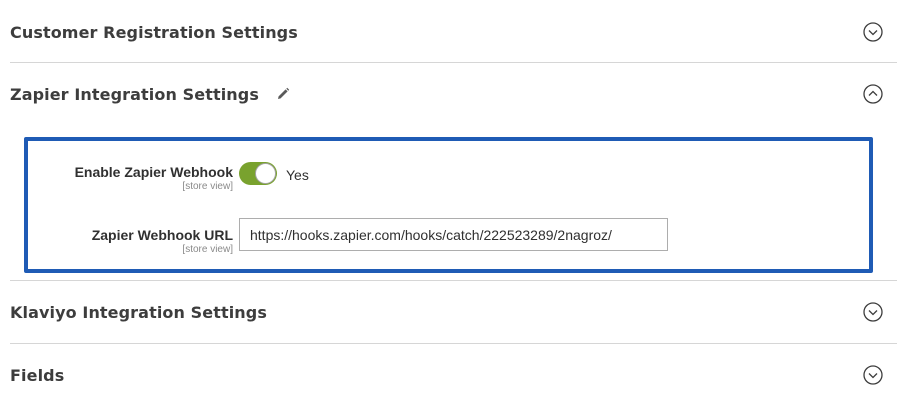  I want to click on pencil-icon, so click(283, 94).